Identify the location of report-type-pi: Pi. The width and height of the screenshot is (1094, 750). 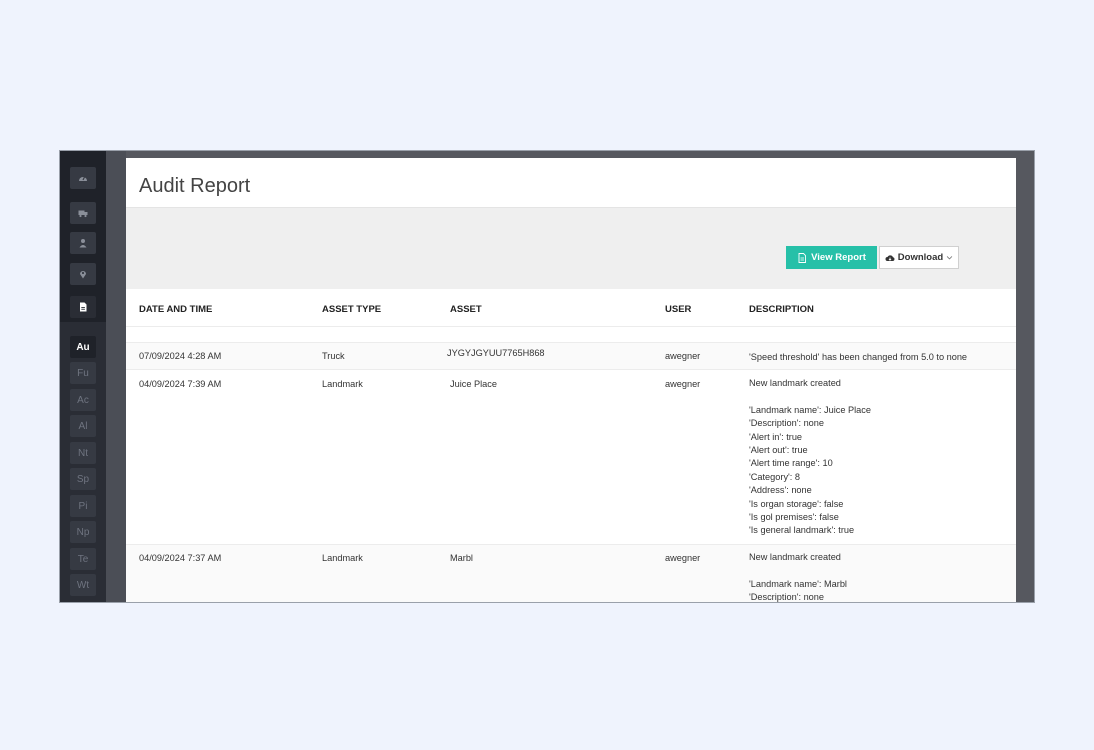
(83, 506).